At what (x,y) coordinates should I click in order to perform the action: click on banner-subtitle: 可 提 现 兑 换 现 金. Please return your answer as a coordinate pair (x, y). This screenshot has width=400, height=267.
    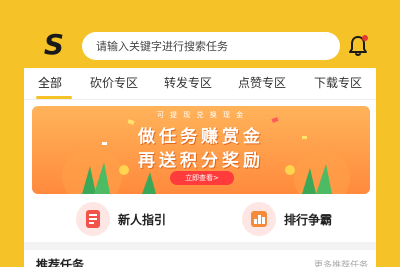
    Looking at the image, I should click on (201, 115).